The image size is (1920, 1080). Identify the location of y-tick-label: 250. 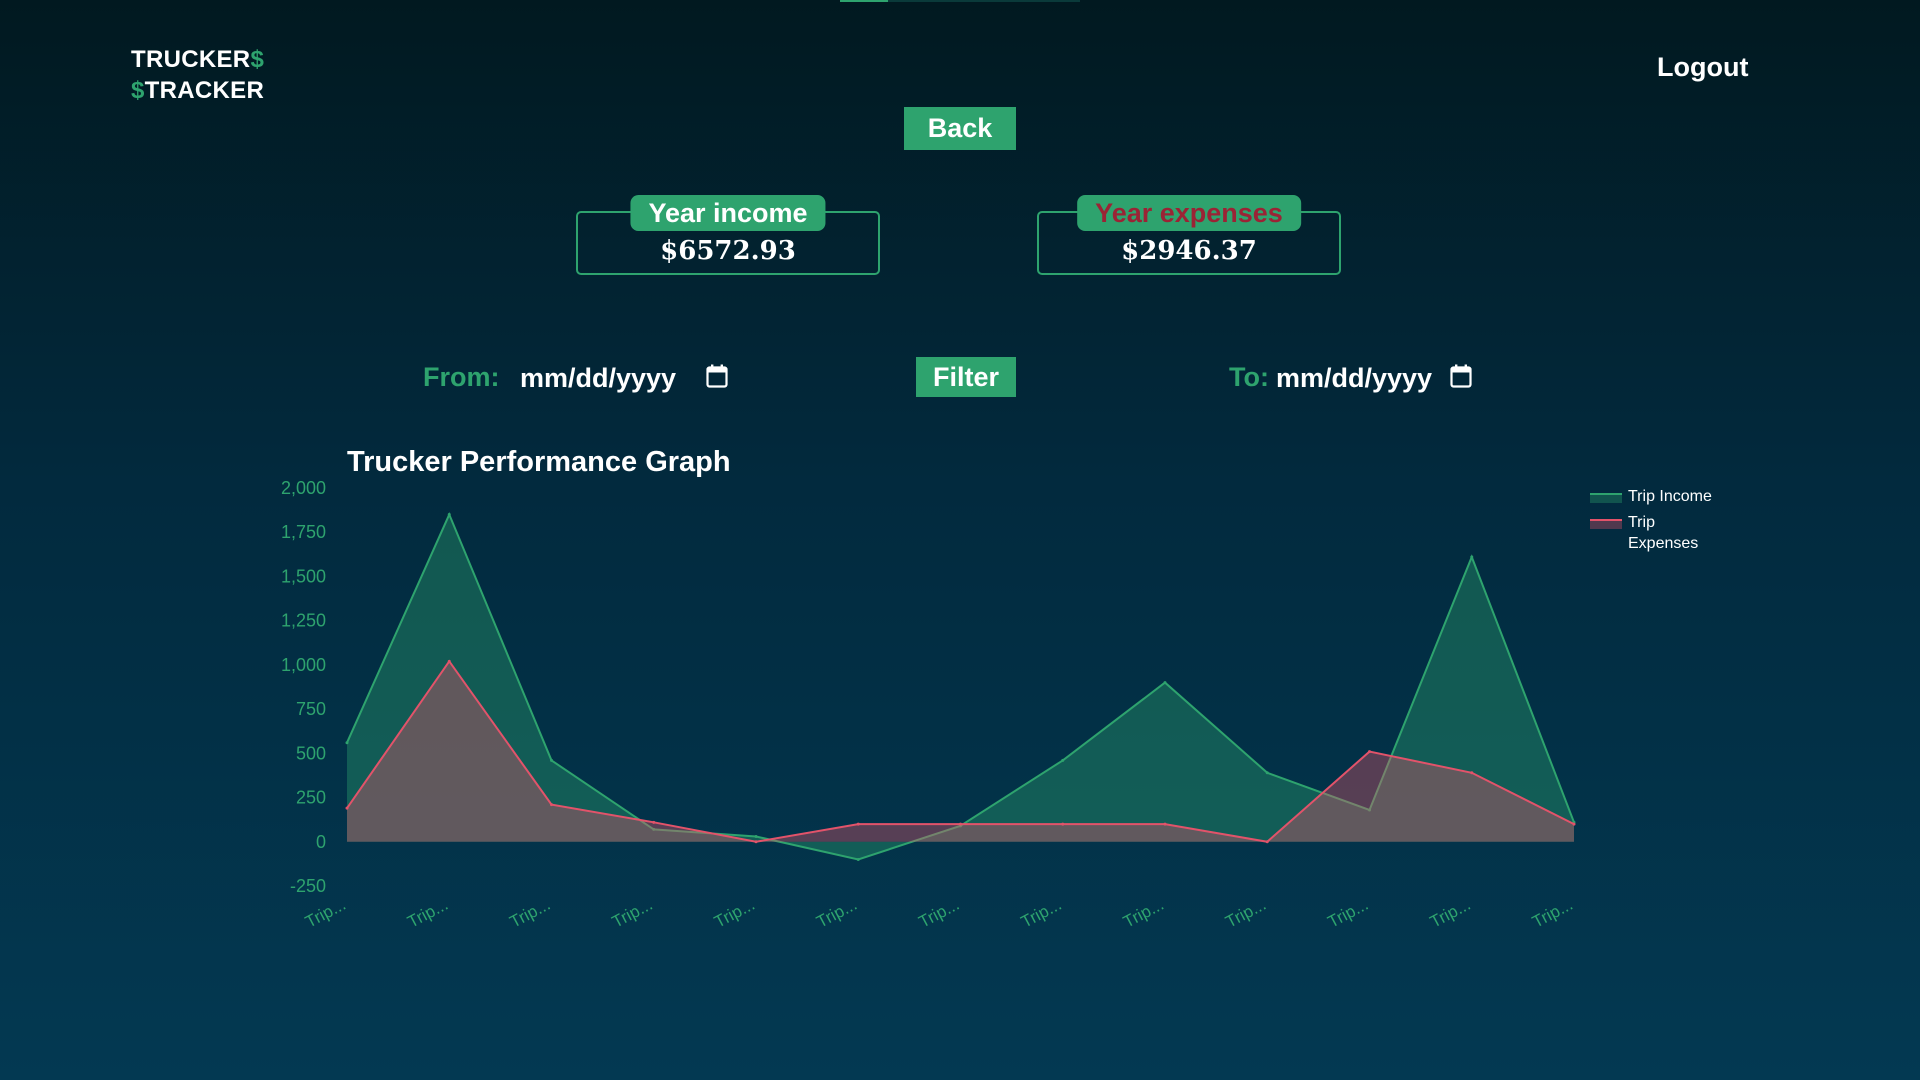
(311, 798).